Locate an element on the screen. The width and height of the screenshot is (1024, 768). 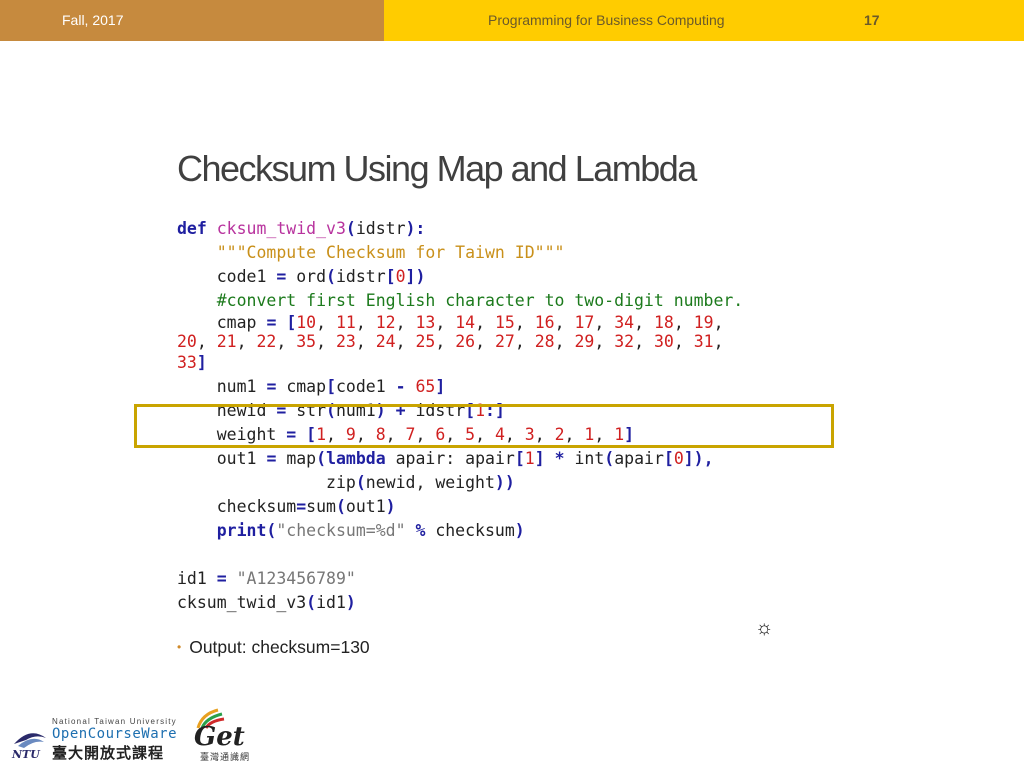
code-line-id1: id1 = "A123456789" is located at coordinates (266, 578).